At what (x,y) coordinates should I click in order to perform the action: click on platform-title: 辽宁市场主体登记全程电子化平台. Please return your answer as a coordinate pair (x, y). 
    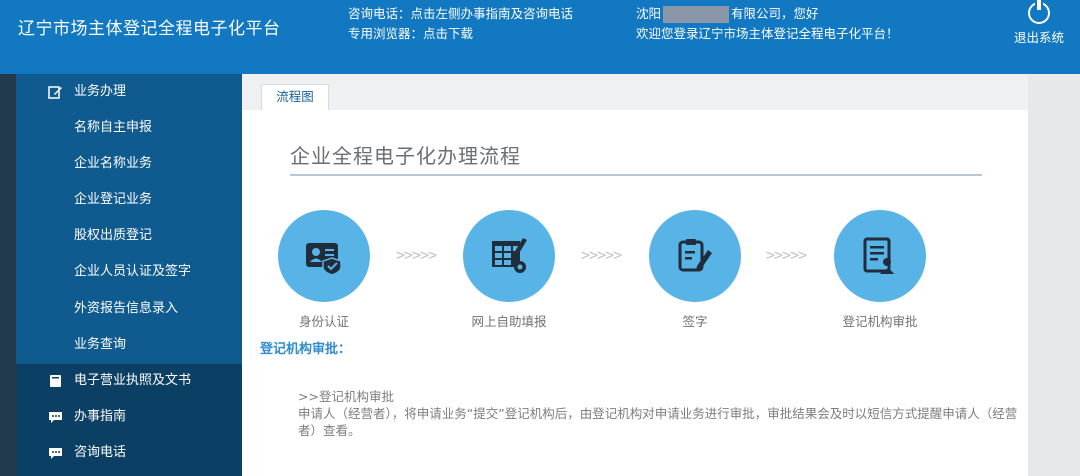
    Looking at the image, I should click on (149, 29).